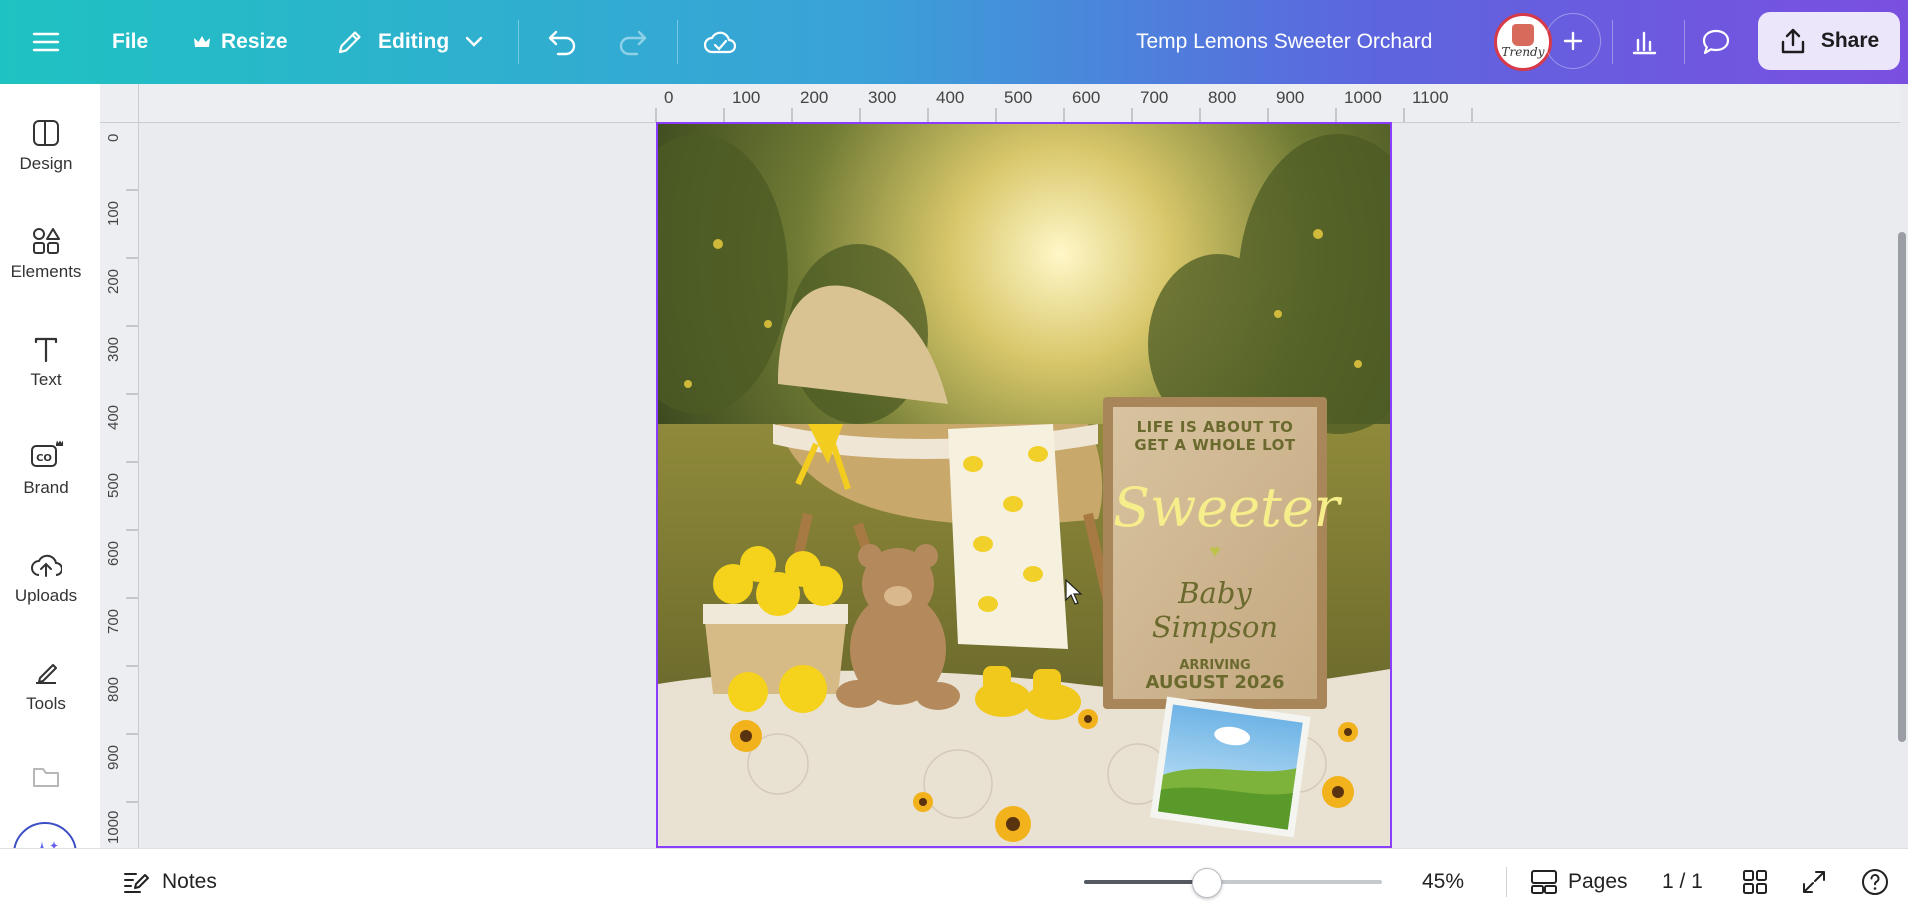 This screenshot has height=915, width=1908. What do you see at coordinates (46, 469) in the screenshot?
I see `sidebar-item-brand: CO Brand` at bounding box center [46, 469].